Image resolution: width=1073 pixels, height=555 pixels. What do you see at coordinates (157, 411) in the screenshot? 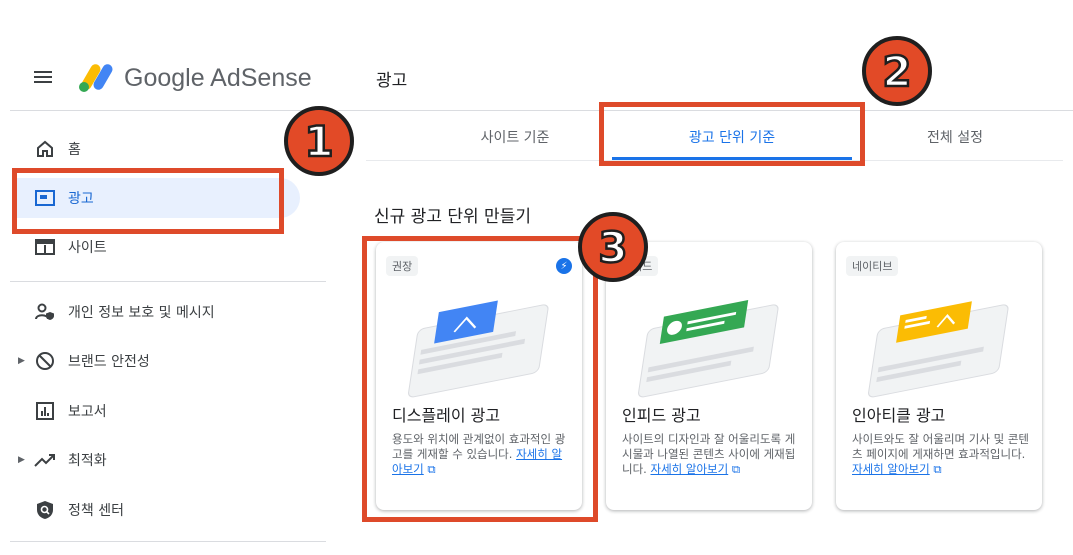
I see `sidebar-item-reports: 보고서` at bounding box center [157, 411].